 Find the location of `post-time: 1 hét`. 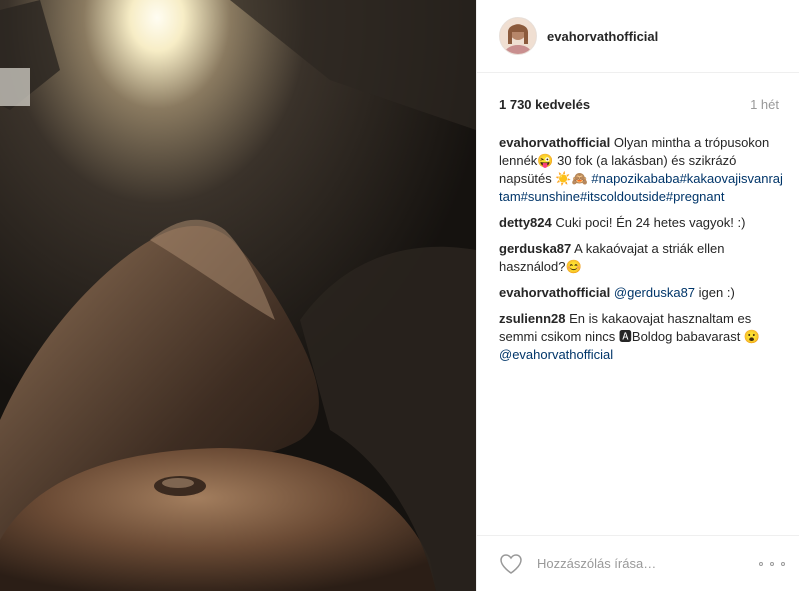

post-time: 1 hét is located at coordinates (764, 104).